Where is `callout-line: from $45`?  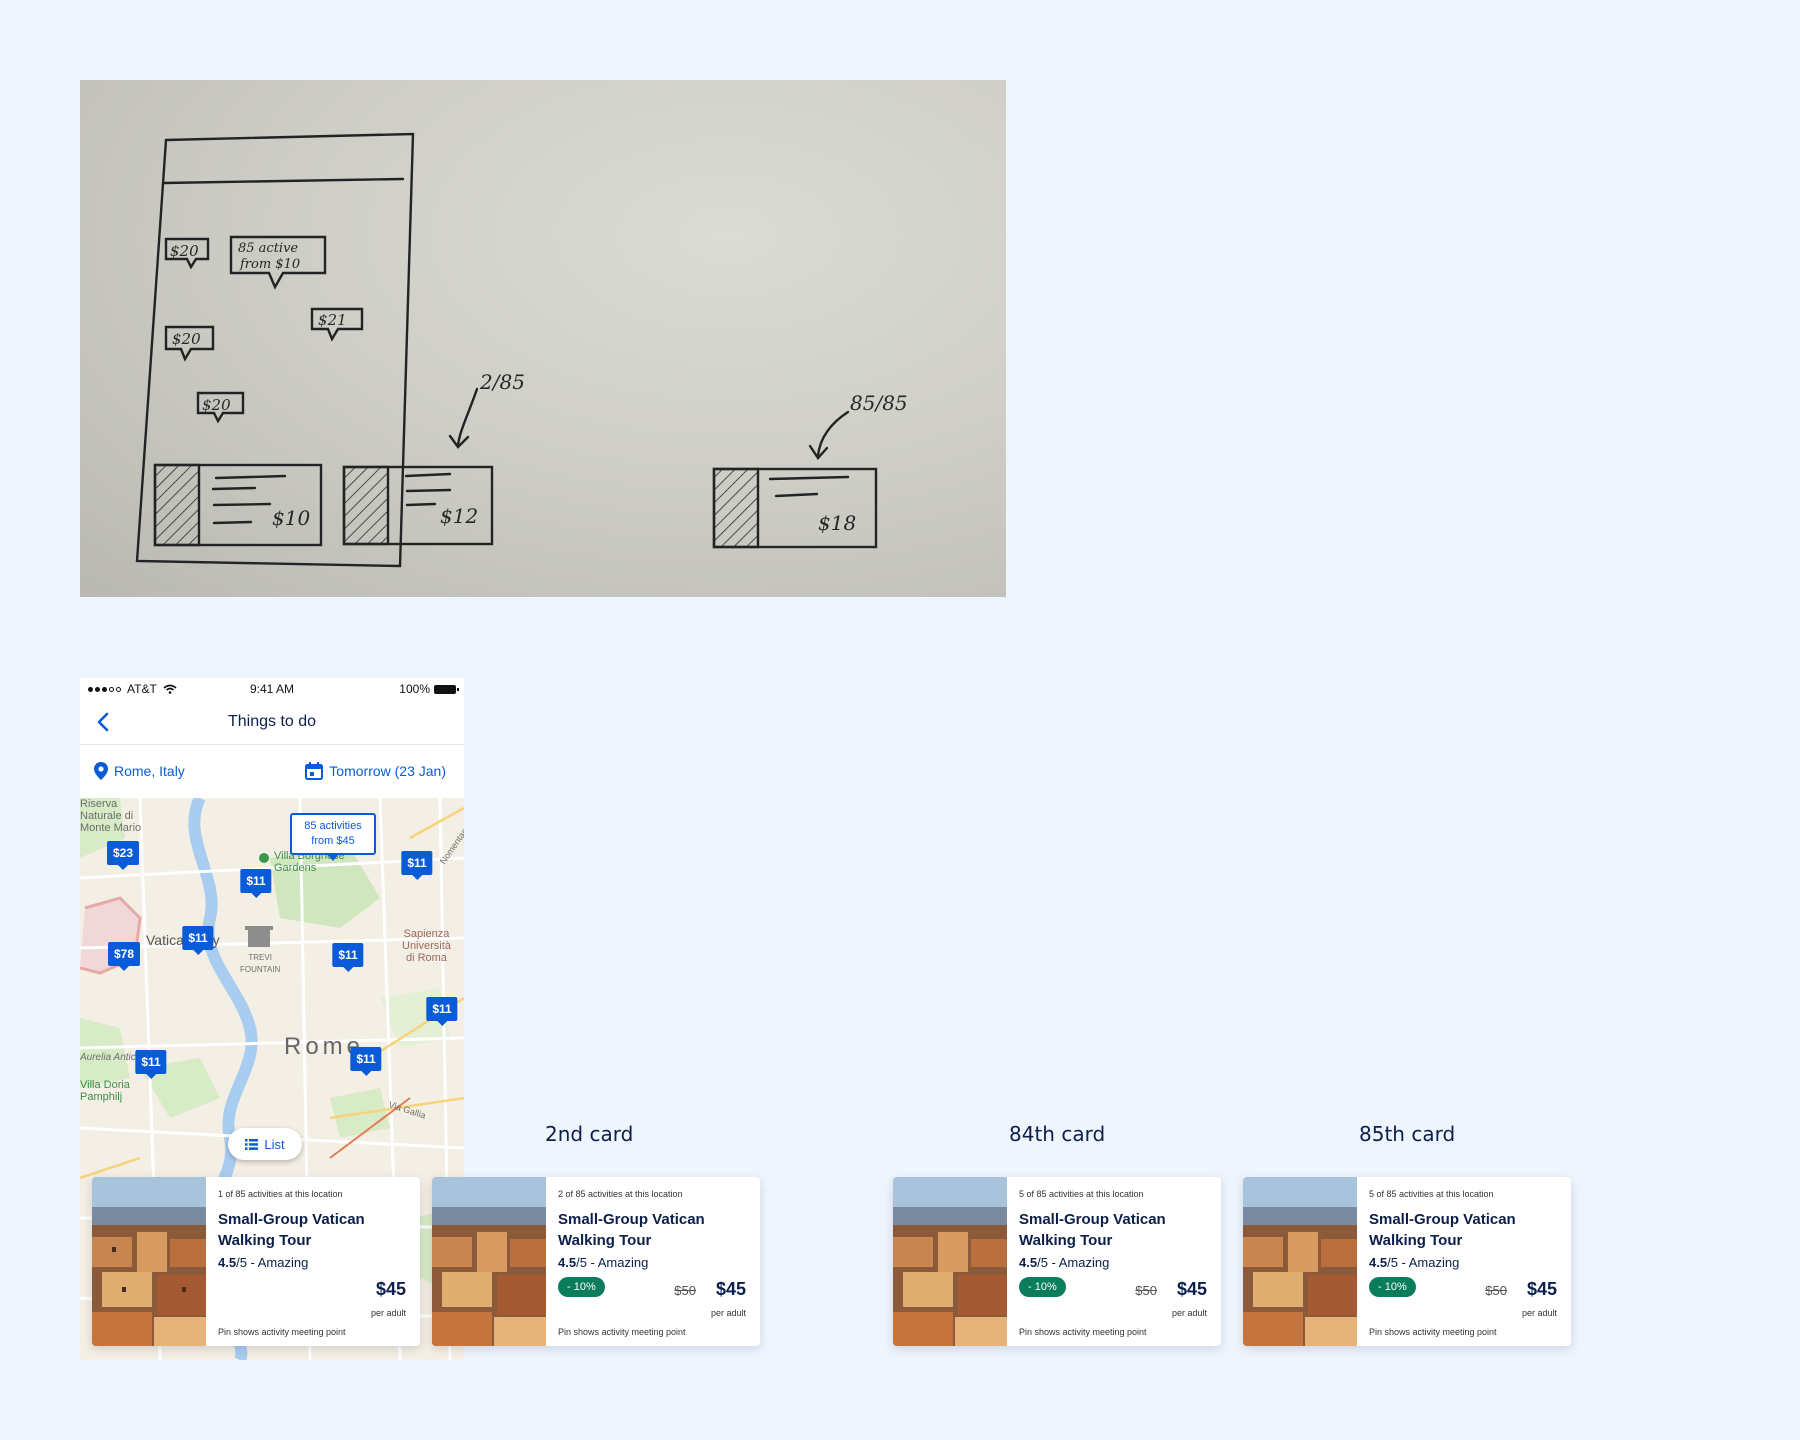 callout-line: from $45 is located at coordinates (333, 841).